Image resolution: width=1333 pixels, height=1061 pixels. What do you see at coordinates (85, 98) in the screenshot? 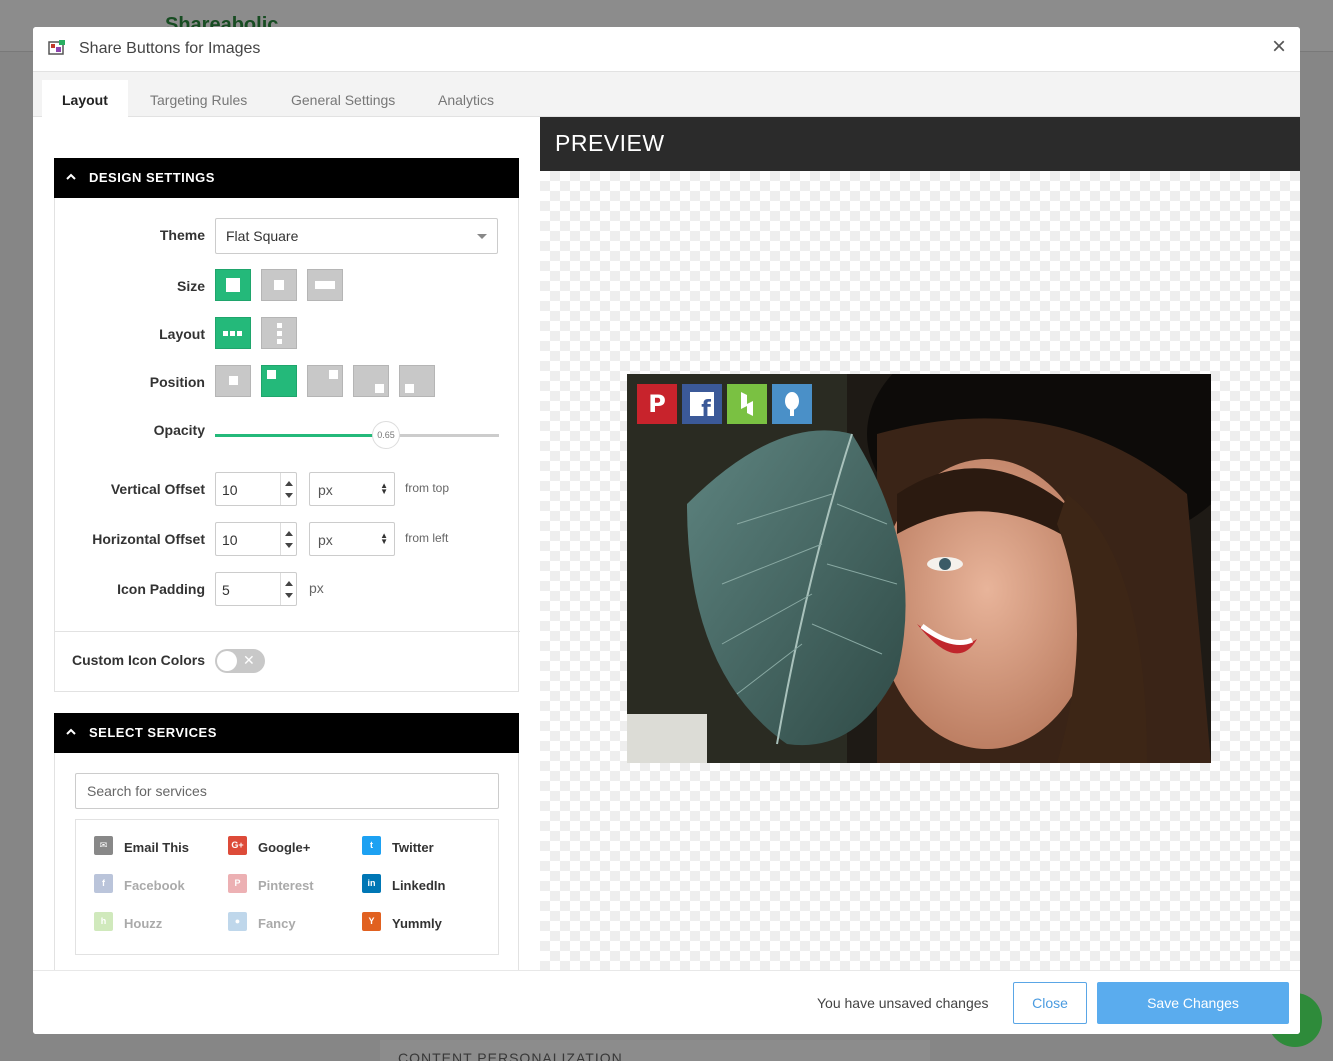
I see `tab-layout: Layout` at bounding box center [85, 98].